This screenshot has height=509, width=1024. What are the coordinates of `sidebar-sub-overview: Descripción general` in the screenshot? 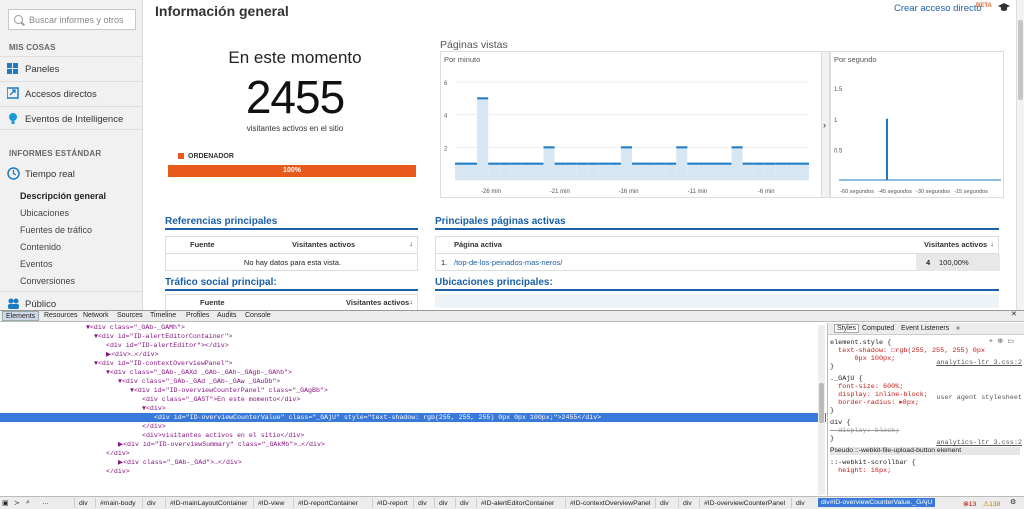 It's located at (63, 196).